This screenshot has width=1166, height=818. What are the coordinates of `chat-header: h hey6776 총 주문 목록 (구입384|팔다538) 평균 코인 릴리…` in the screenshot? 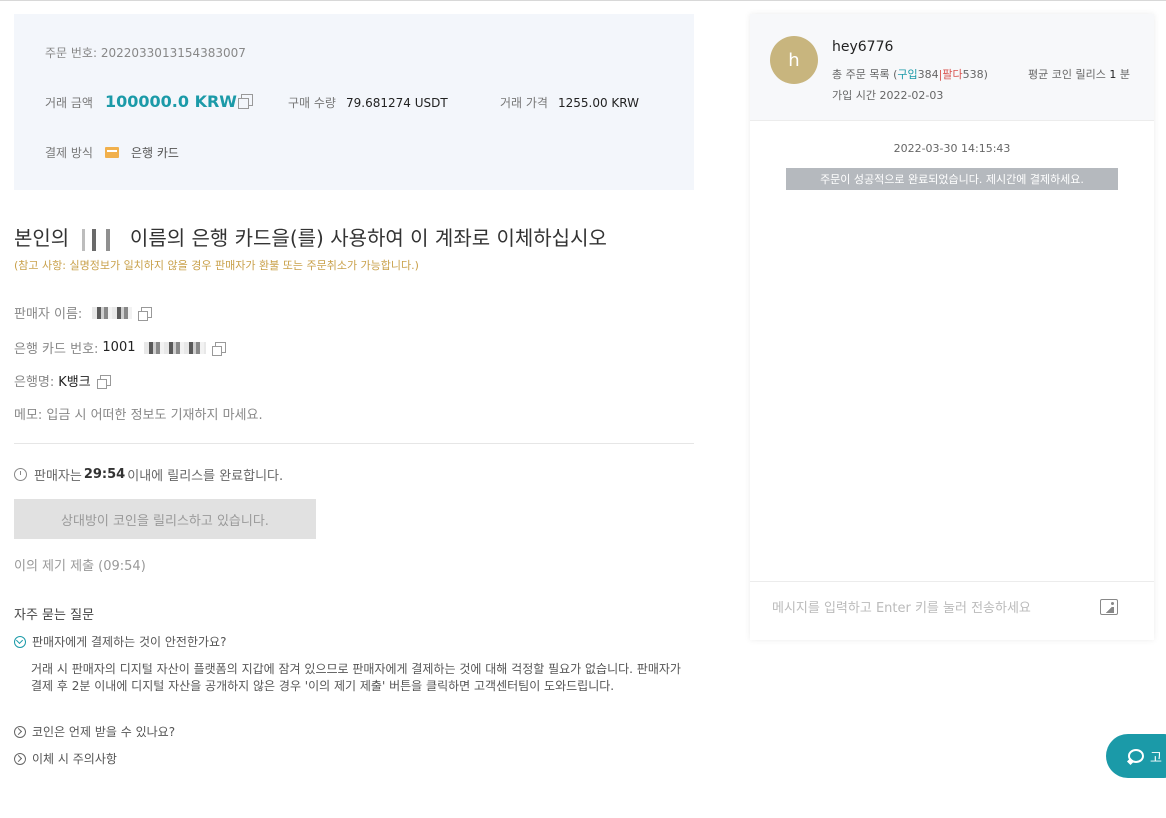 It's located at (952, 67).